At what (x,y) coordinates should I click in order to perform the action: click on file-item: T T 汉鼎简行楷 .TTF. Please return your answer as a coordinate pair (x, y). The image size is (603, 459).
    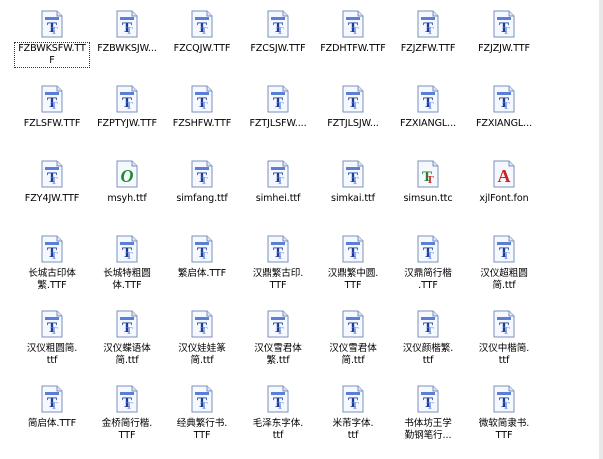
    Looking at the image, I should click on (428, 263).